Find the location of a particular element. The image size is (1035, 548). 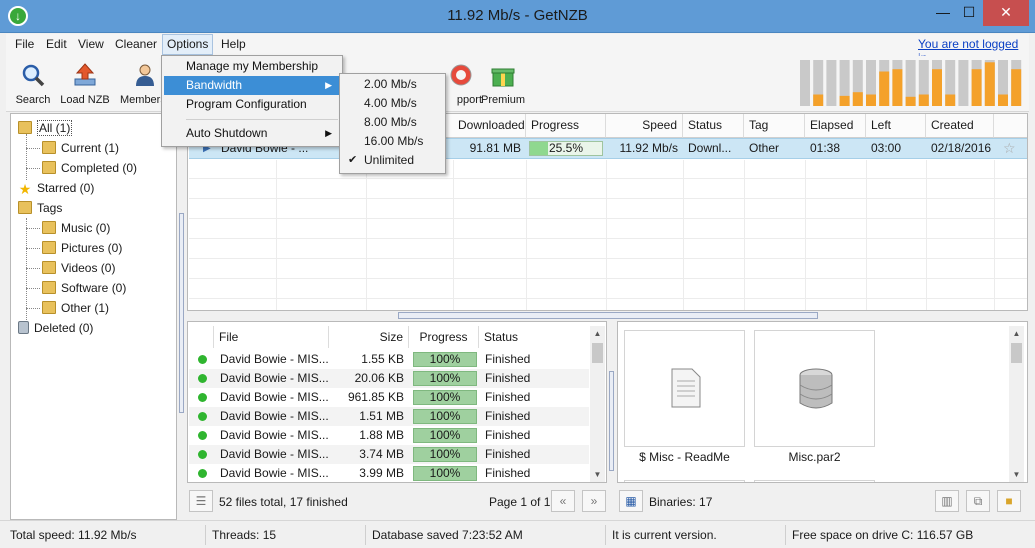

left-splitter is located at coordinates (182, 316).